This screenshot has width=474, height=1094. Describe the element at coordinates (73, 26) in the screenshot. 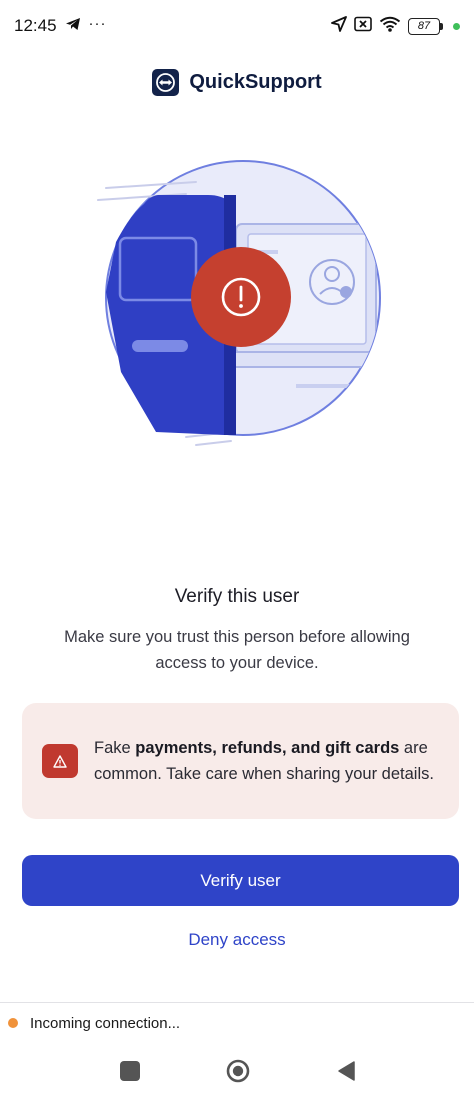

I see `telegram-icon` at that location.